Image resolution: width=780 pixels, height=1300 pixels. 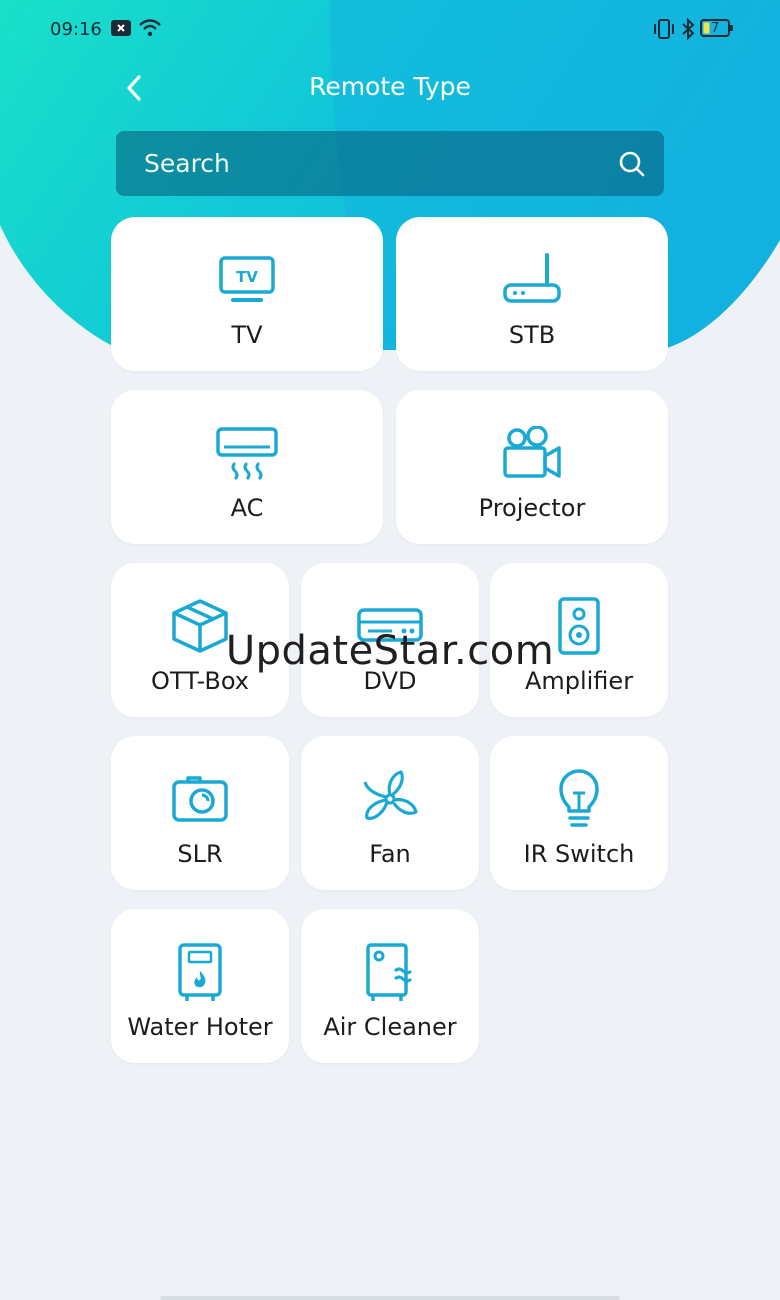 I want to click on tv-icon: TV, so click(x=247, y=279).